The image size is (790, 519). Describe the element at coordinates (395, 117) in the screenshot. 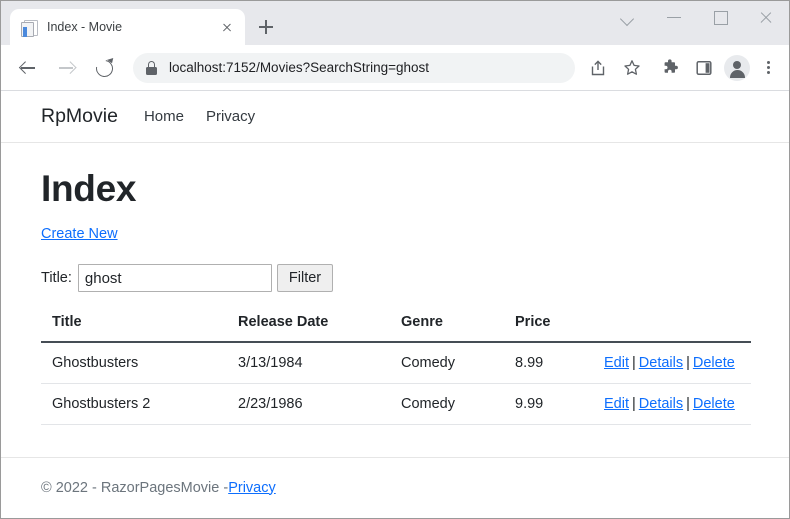

I see `site-navbar: RpMovie Home Privacy` at that location.